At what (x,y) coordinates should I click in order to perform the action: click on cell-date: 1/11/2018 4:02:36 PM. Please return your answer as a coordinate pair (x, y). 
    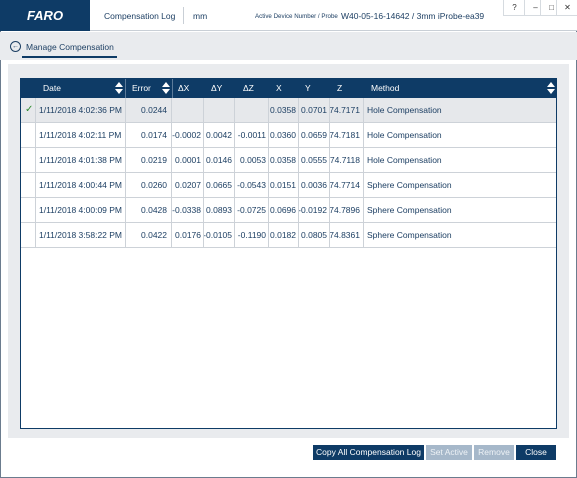
    Looking at the image, I should click on (81, 110).